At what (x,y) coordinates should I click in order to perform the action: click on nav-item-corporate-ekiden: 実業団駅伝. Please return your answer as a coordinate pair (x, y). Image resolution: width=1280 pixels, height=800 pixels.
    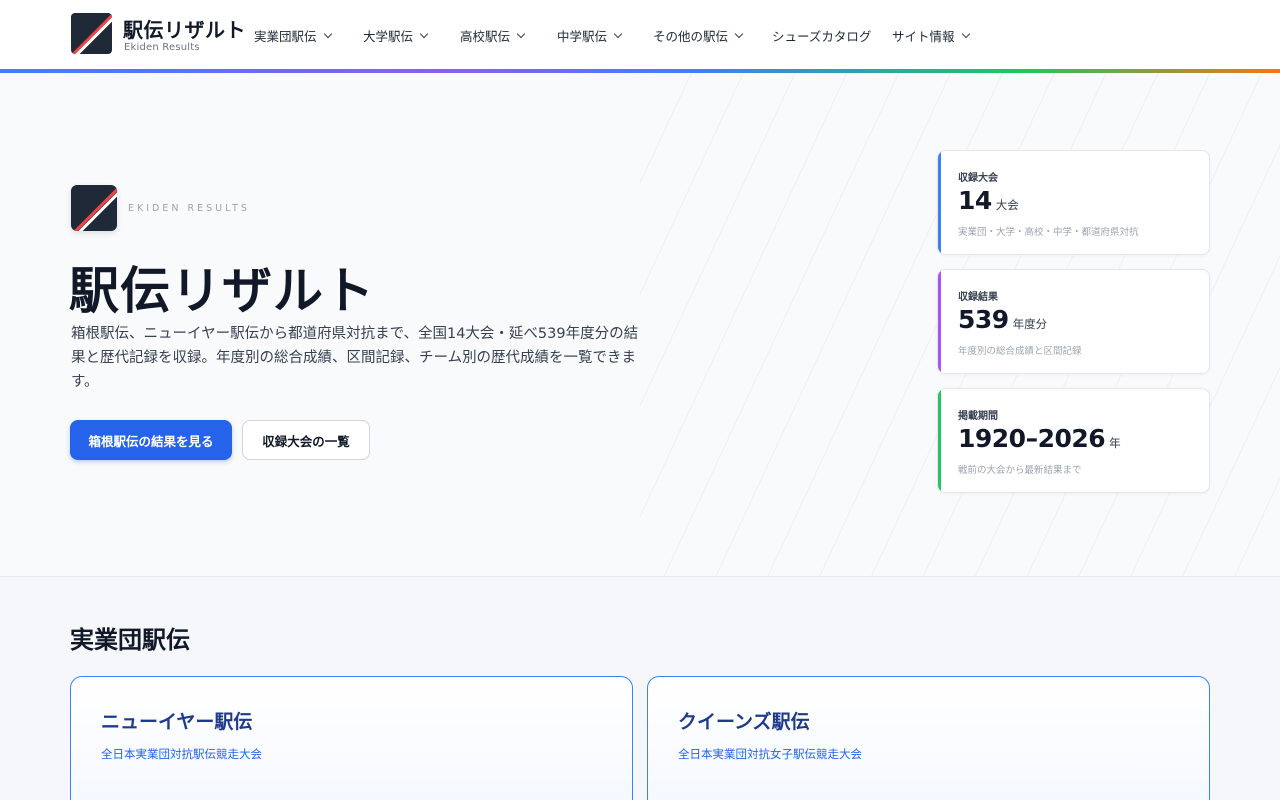
    Looking at the image, I should click on (293, 35).